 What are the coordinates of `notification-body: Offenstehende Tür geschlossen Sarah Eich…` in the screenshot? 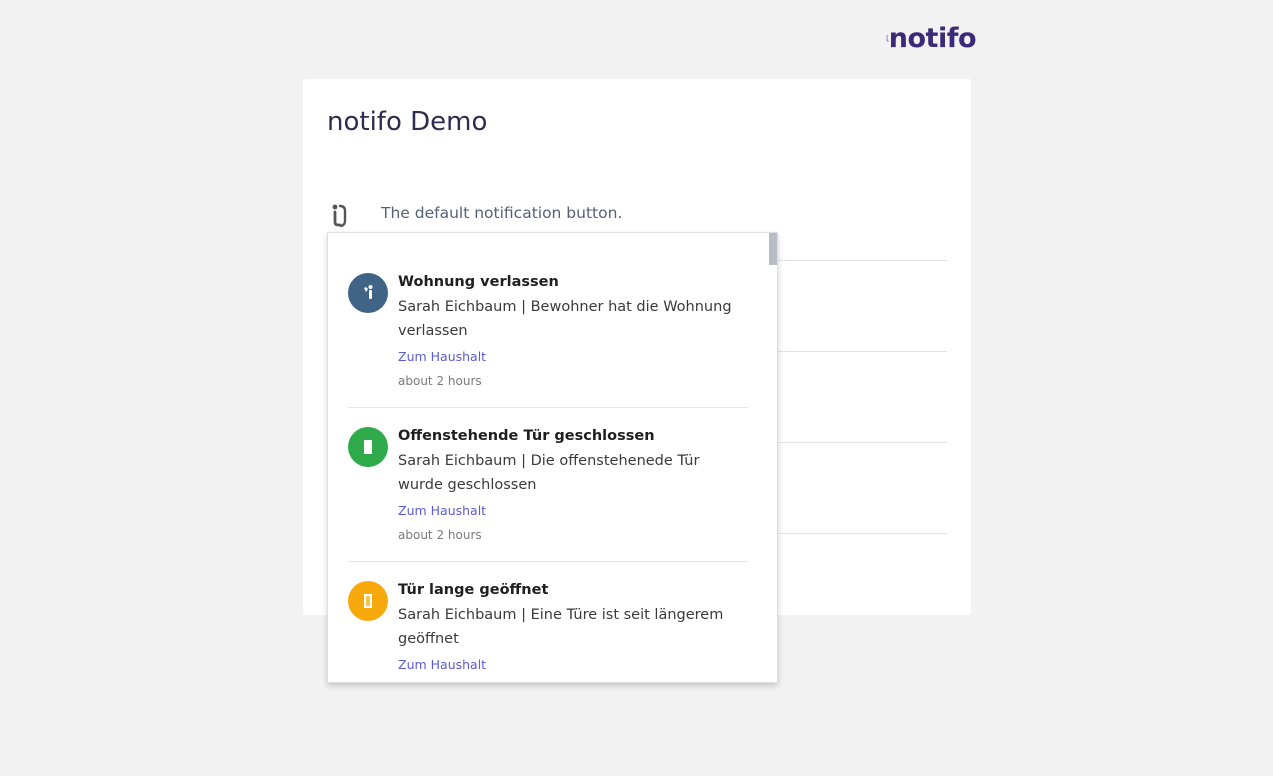 It's located at (570, 484).